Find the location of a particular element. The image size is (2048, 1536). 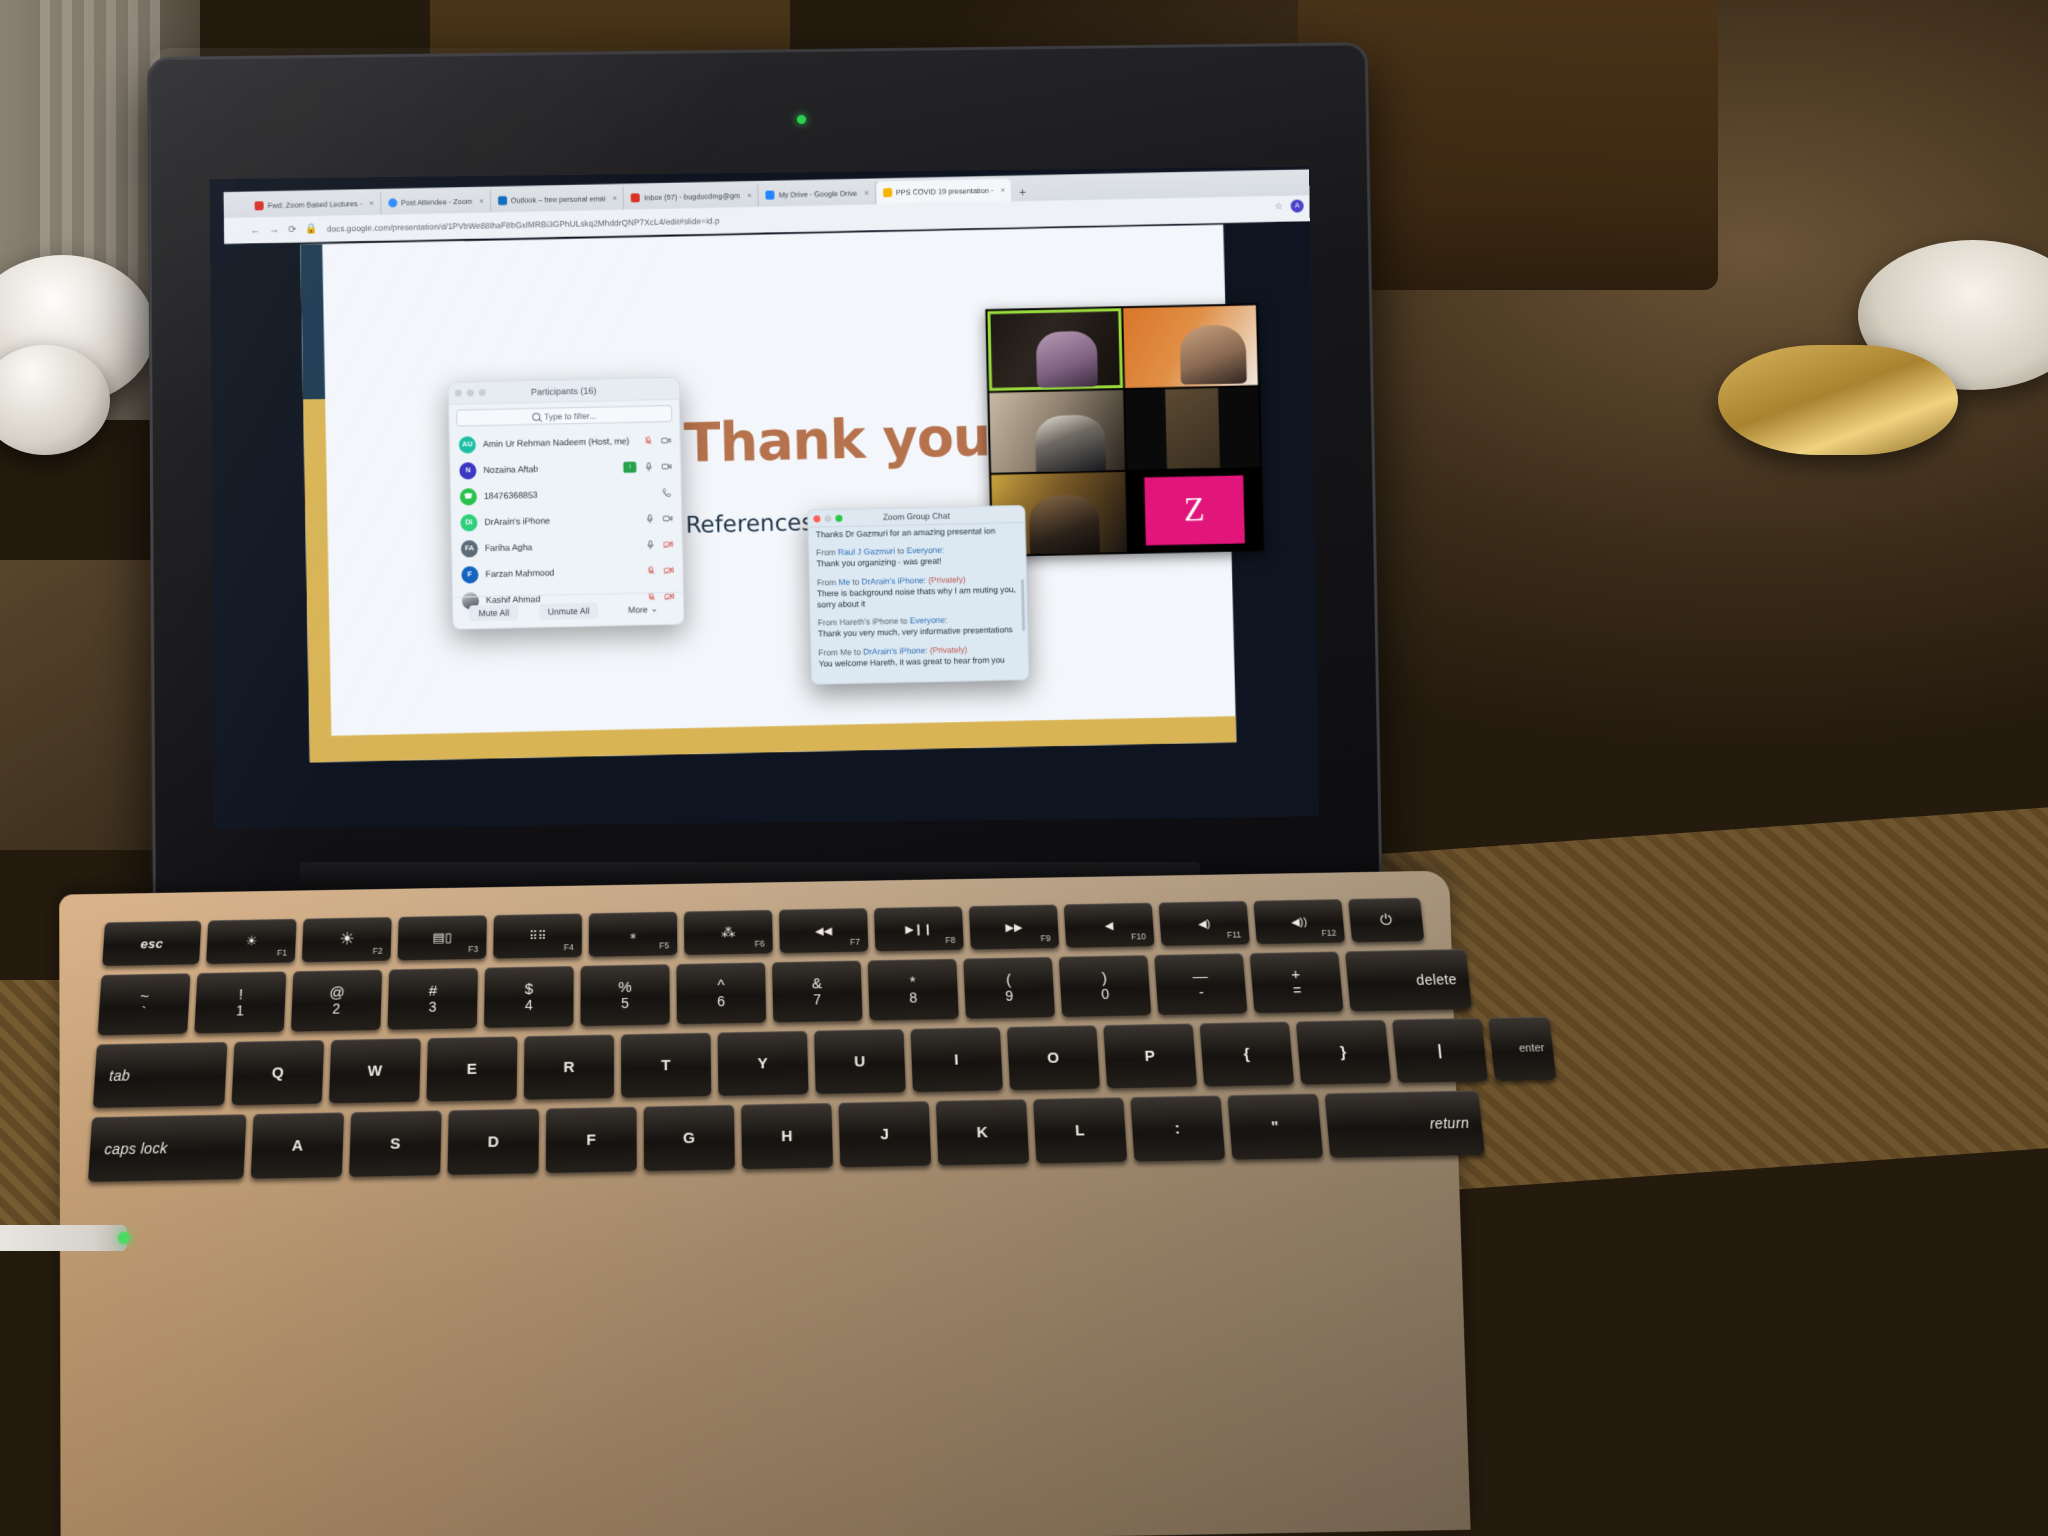

key-f: F is located at coordinates (591, 1140).